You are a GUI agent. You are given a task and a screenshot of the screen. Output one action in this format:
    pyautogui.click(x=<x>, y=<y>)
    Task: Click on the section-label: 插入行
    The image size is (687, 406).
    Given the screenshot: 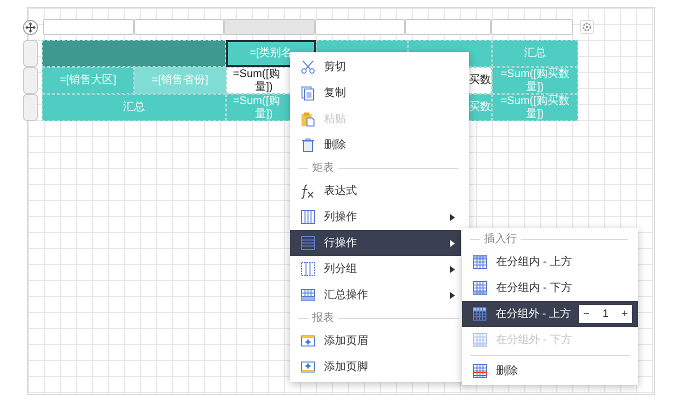 What is the action you would take?
    pyautogui.click(x=500, y=239)
    